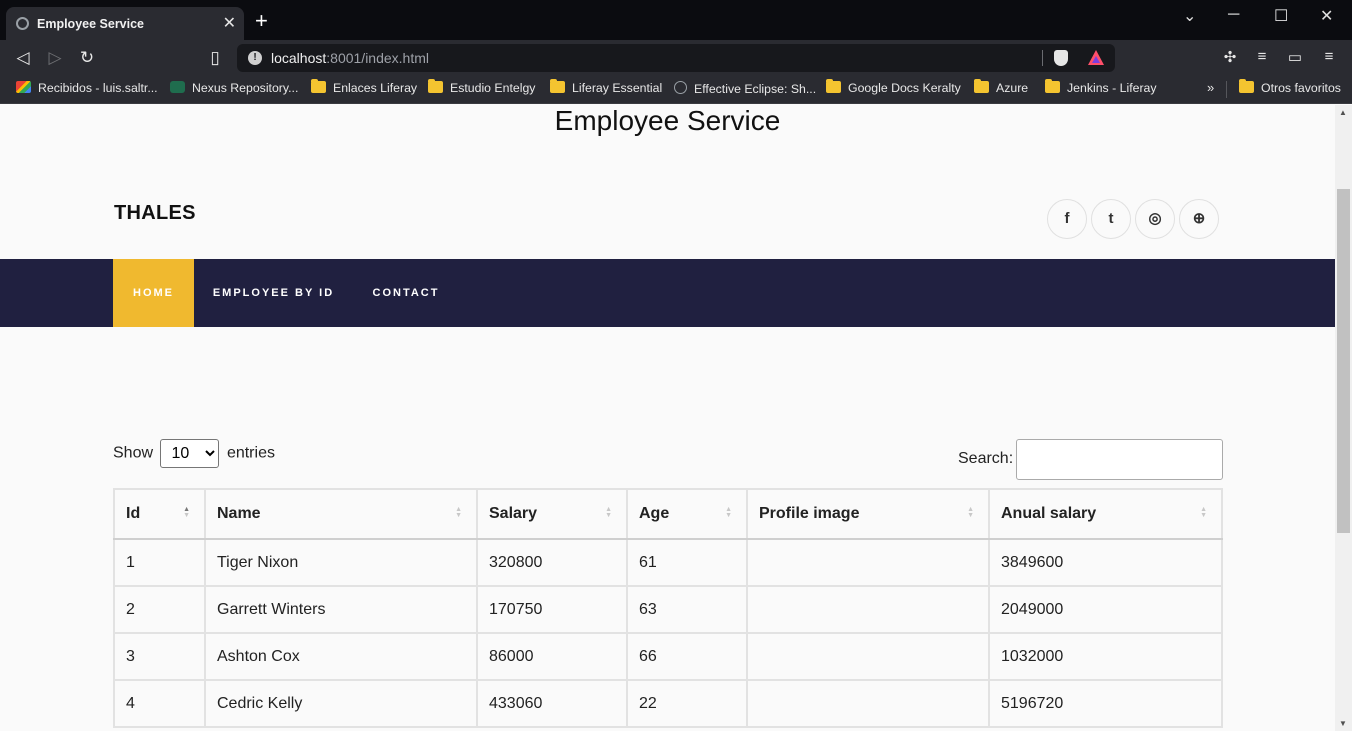 This screenshot has height=731, width=1352. I want to click on globe-icon, so click(680, 87).